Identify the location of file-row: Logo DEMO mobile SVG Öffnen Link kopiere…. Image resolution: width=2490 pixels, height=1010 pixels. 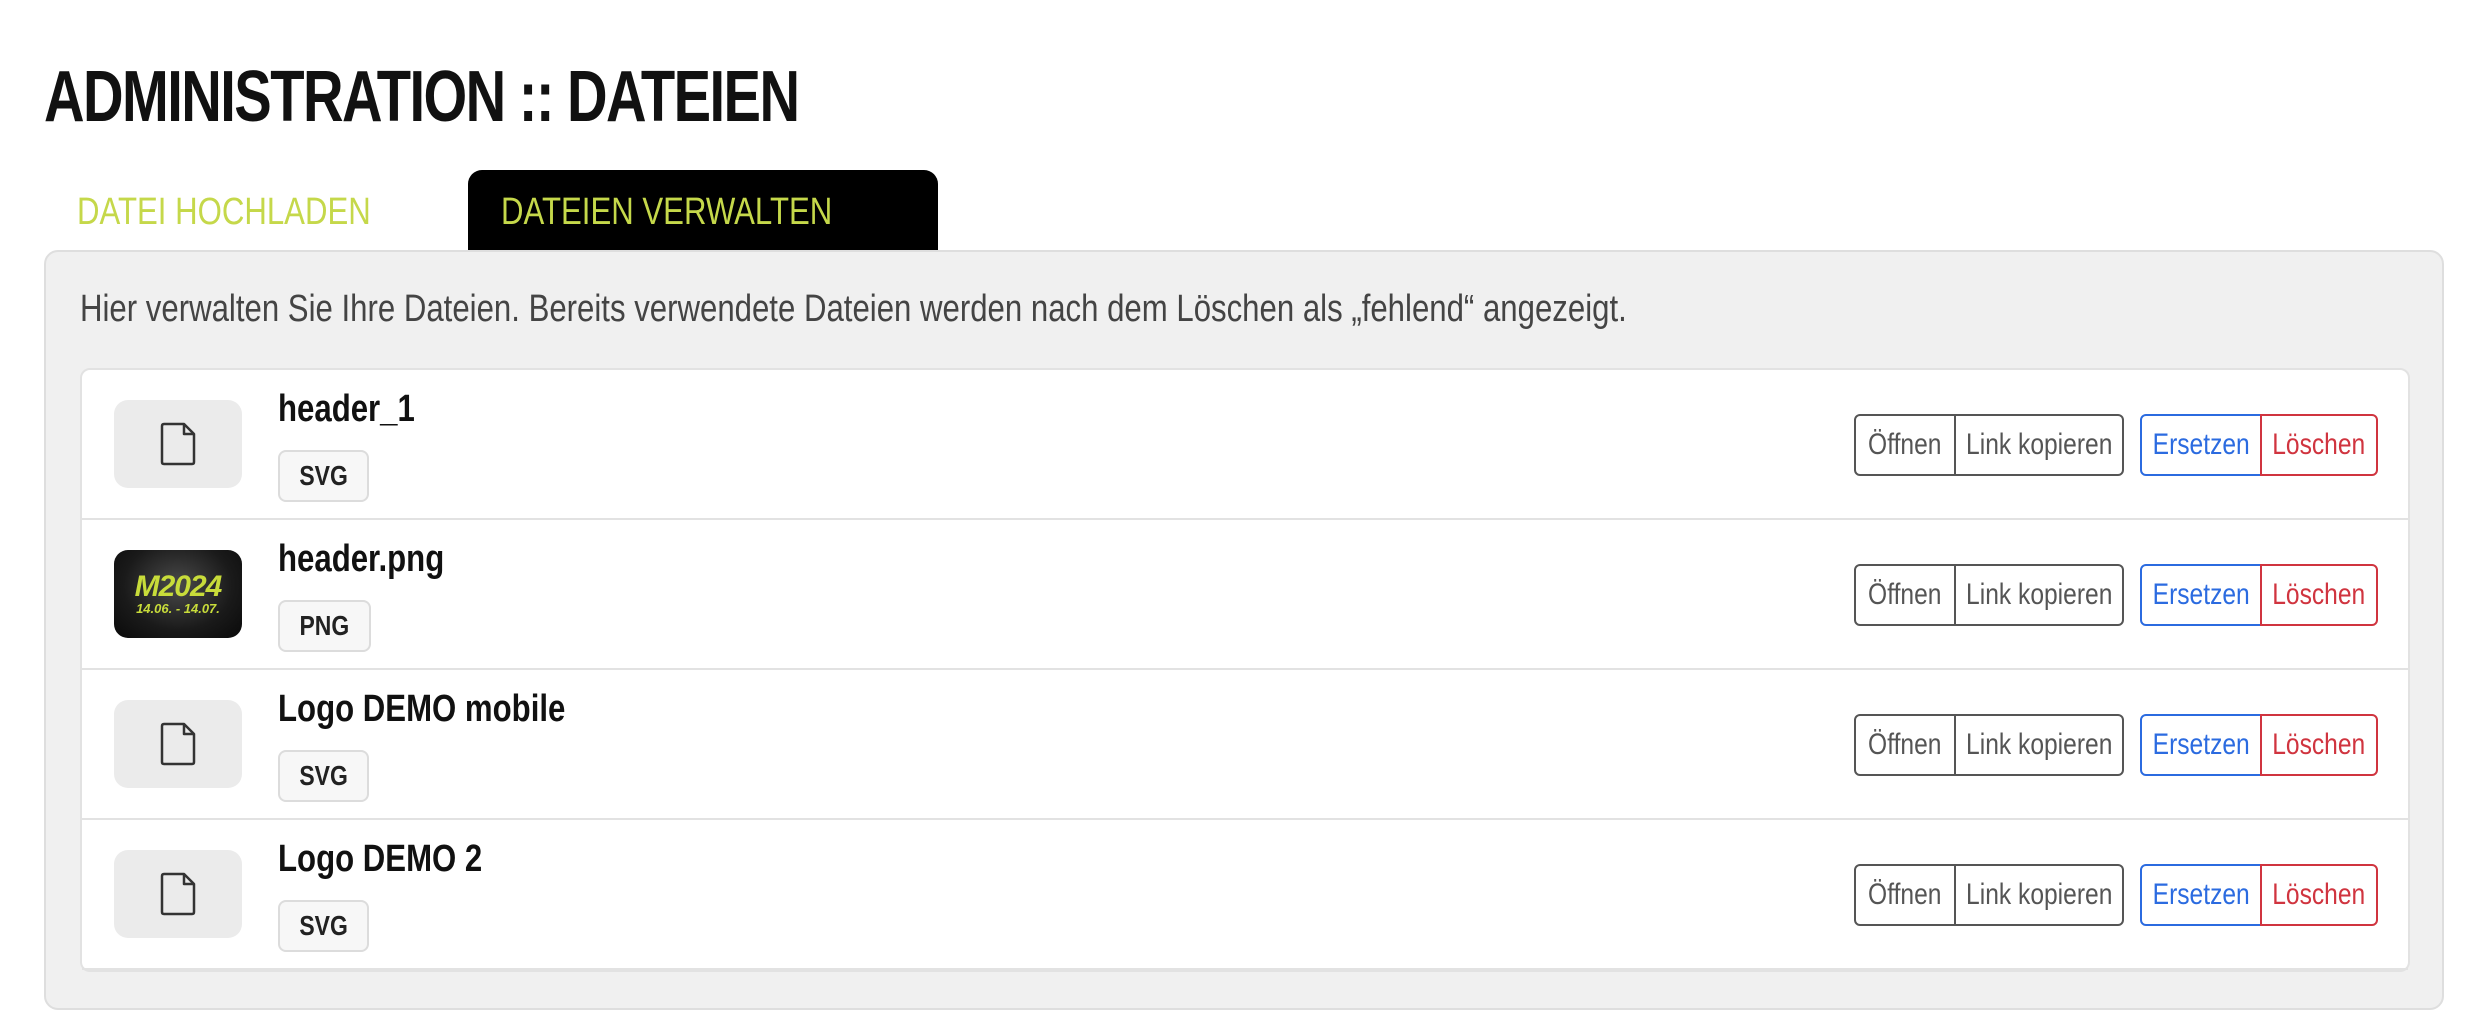
(1245, 745).